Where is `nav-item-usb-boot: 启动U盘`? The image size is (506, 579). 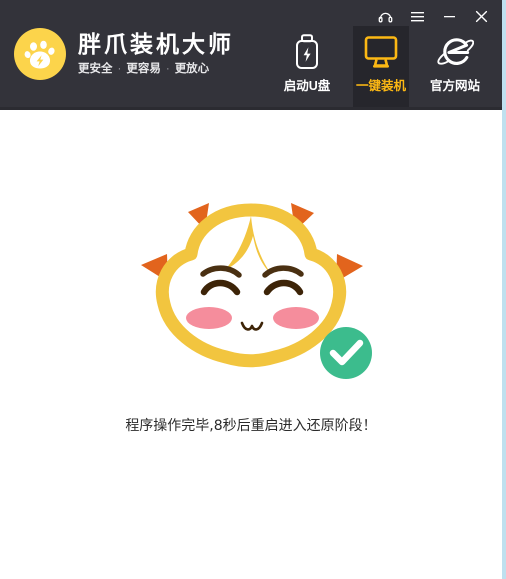 nav-item-usb-boot: 启动U盘 is located at coordinates (307, 68).